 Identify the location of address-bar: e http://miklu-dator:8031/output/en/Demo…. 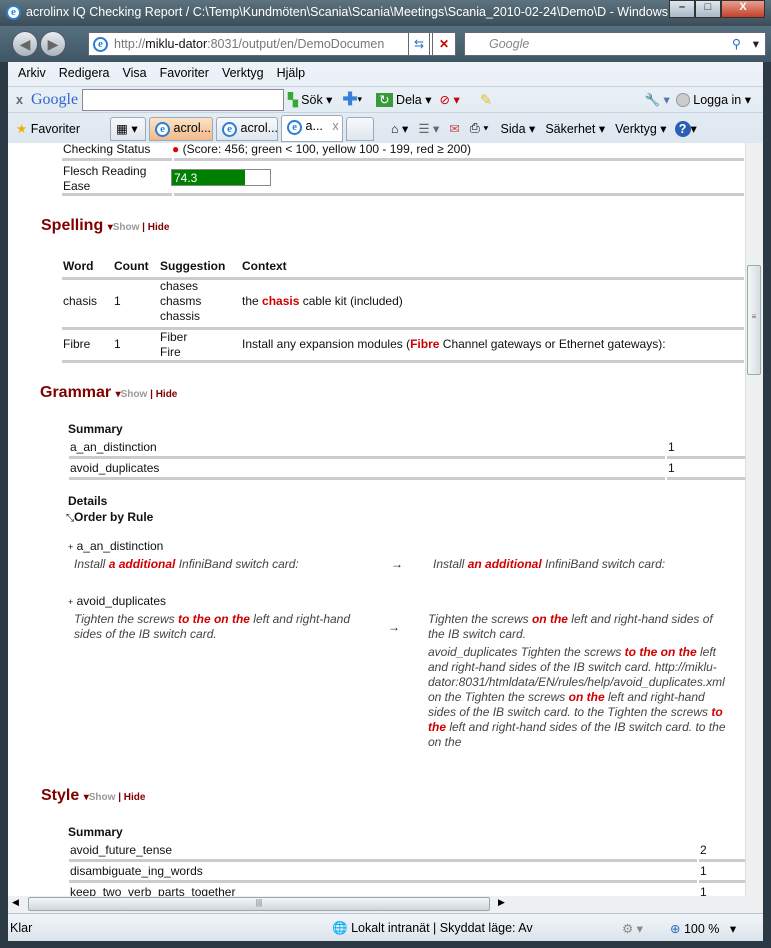
(272, 44).